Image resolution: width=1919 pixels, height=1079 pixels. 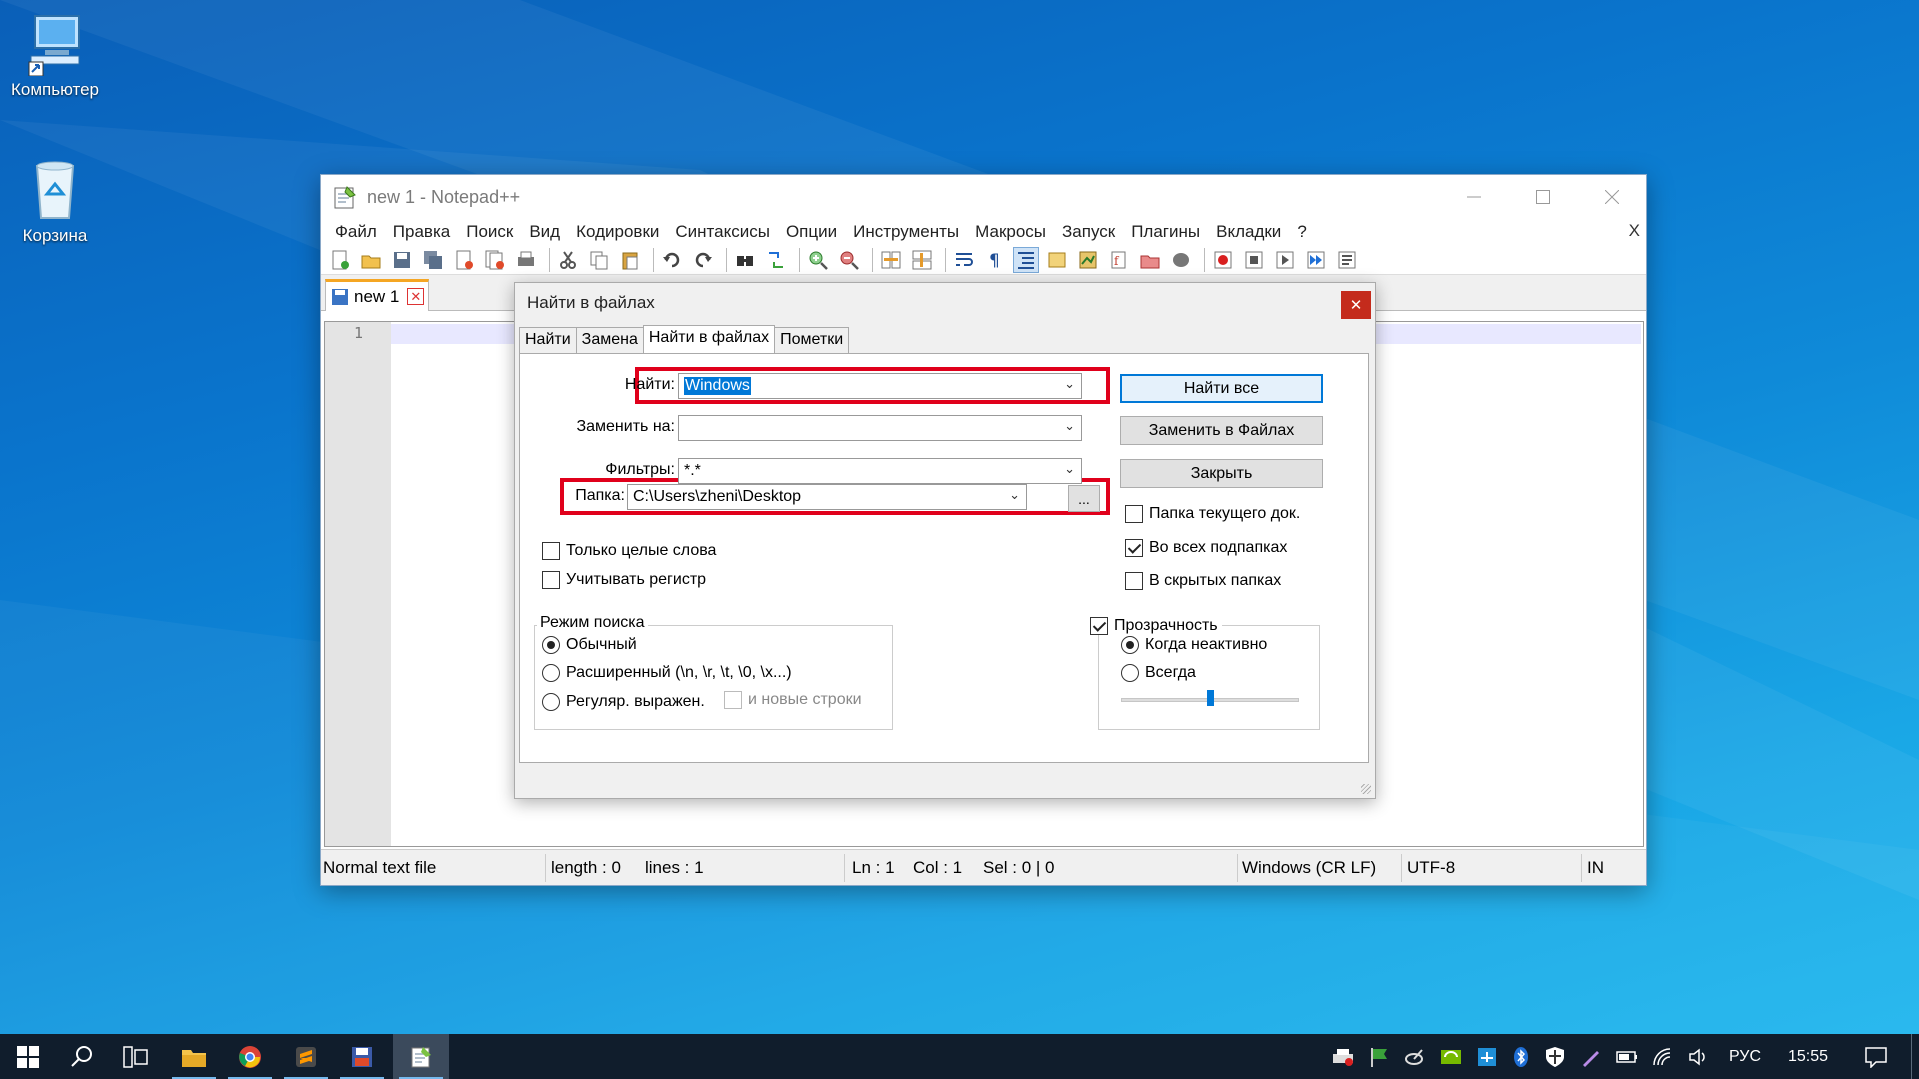 What do you see at coordinates (1876, 1056) in the screenshot?
I see `action-center-button` at bounding box center [1876, 1056].